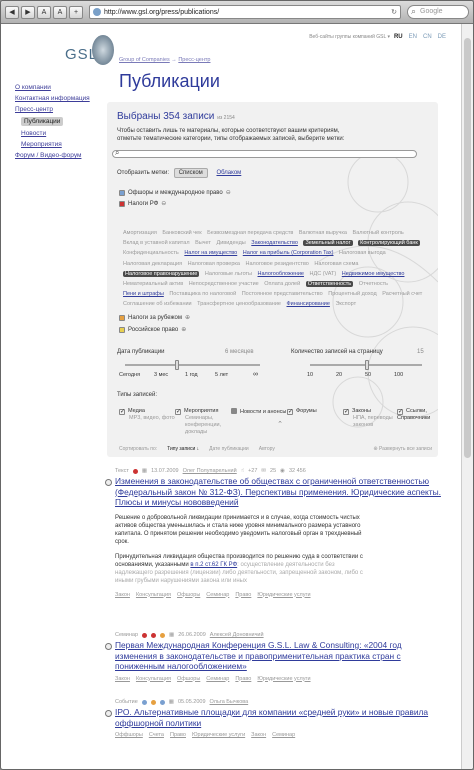 The image size is (474, 770). Describe the element at coordinates (58, 133) in the screenshot. I see `nav-item: Новости` at that location.